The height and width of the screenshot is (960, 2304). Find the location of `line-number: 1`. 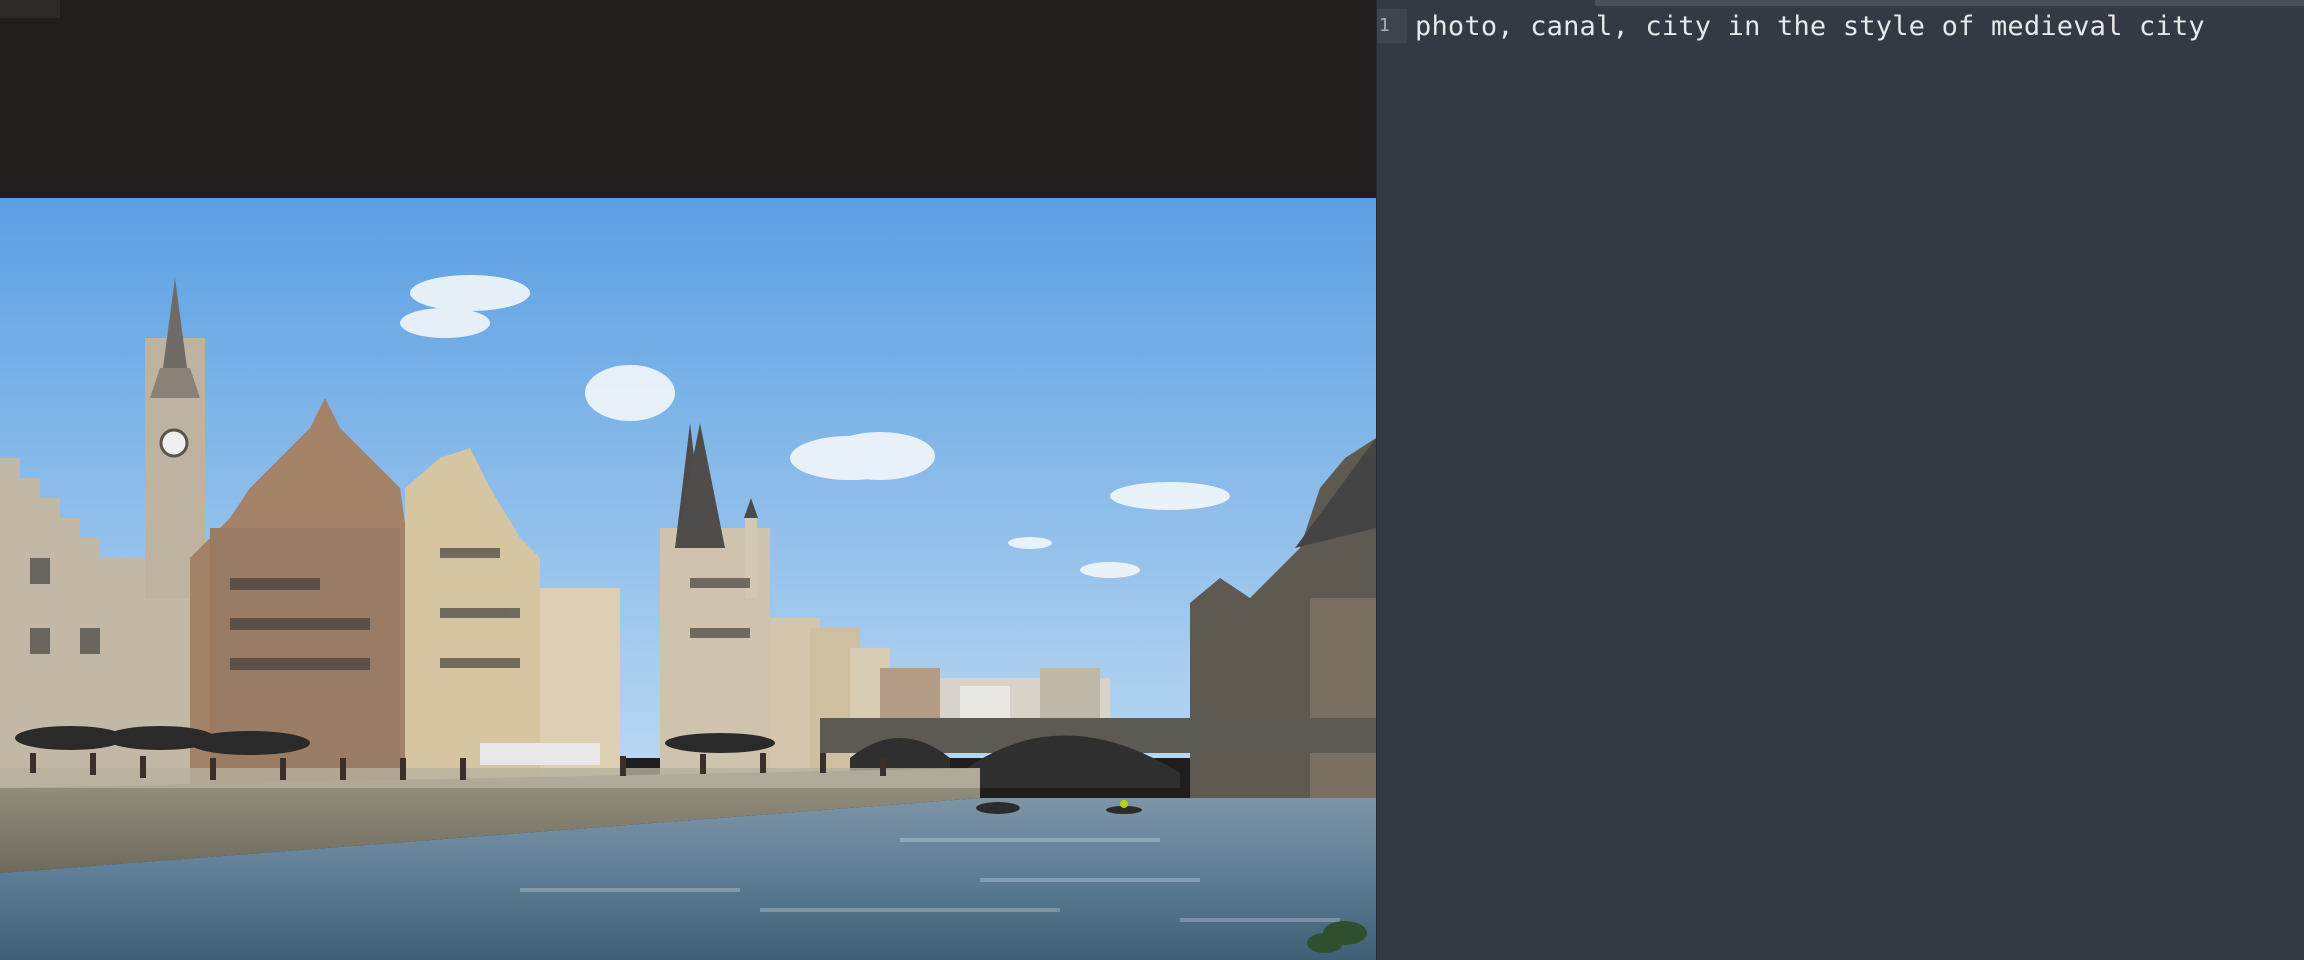

line-number: 1 is located at coordinates (1392, 26).